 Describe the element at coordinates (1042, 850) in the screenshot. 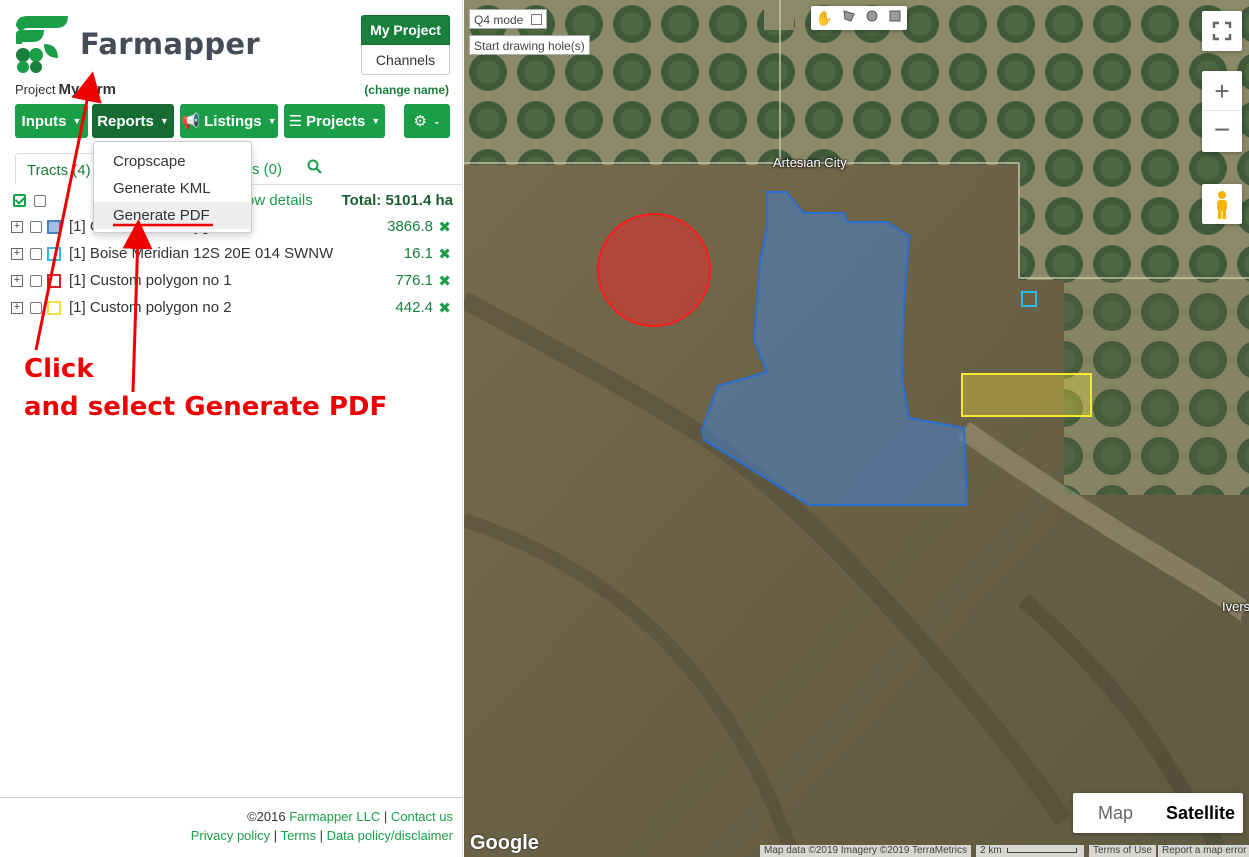

I see `scale-bar` at that location.